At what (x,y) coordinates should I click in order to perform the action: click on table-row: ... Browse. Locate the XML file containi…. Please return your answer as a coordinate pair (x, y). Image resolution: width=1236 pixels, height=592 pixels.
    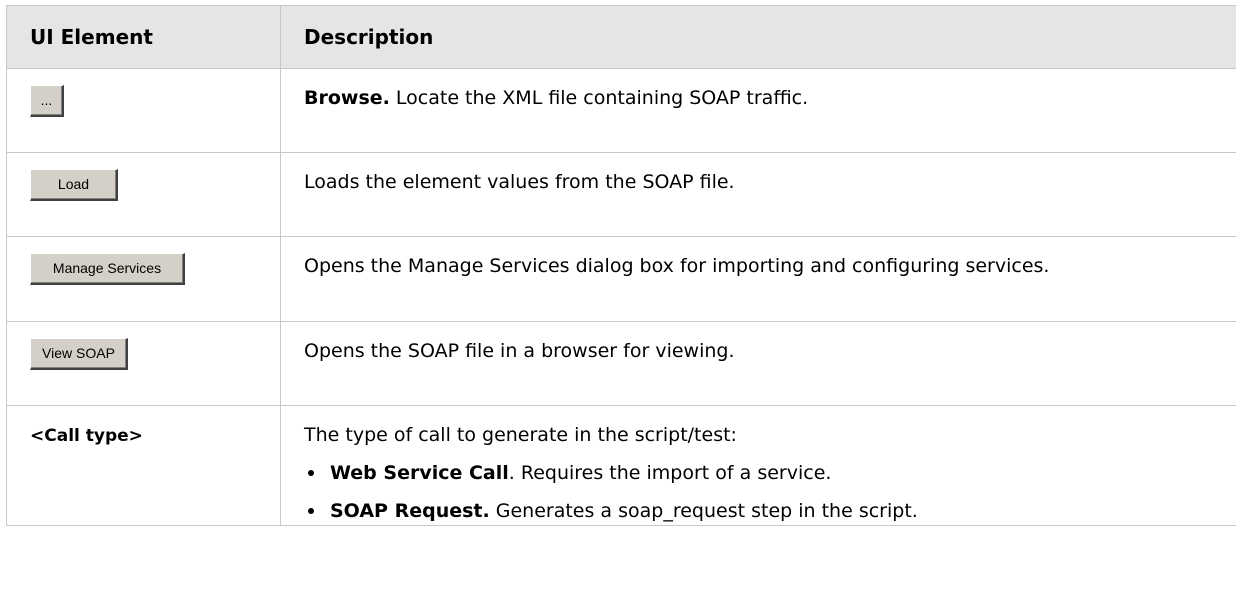
    Looking at the image, I should click on (621, 110).